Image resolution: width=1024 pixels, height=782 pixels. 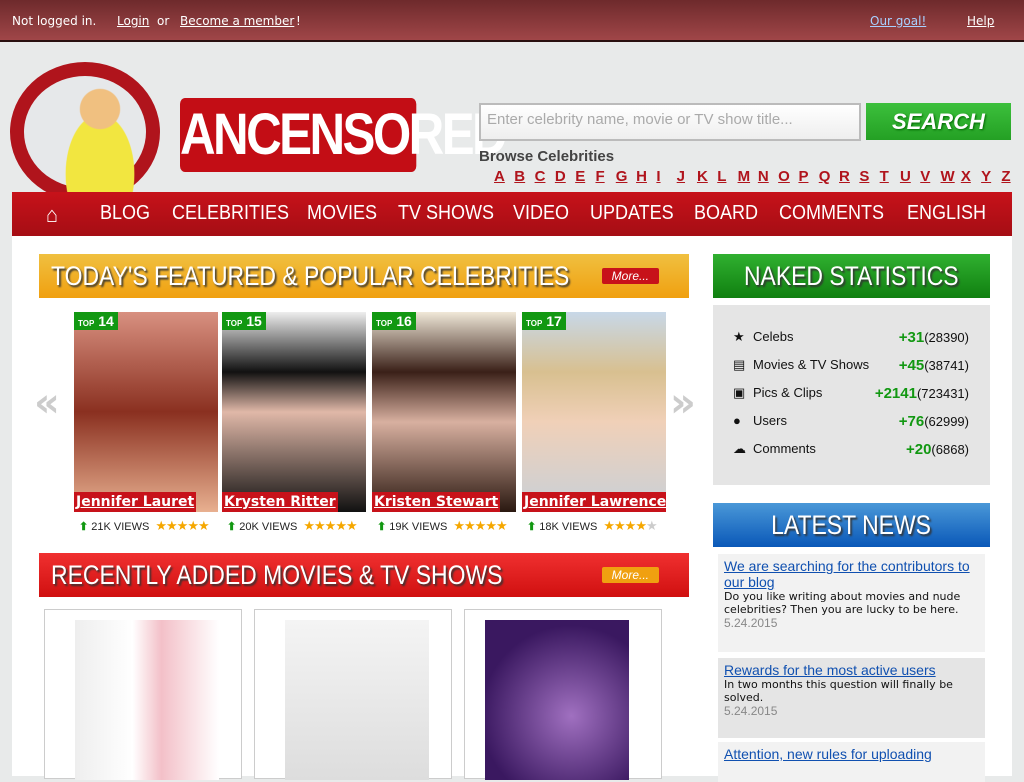 What do you see at coordinates (100, 135) in the screenshot?
I see `logo-mascot-icon` at bounding box center [100, 135].